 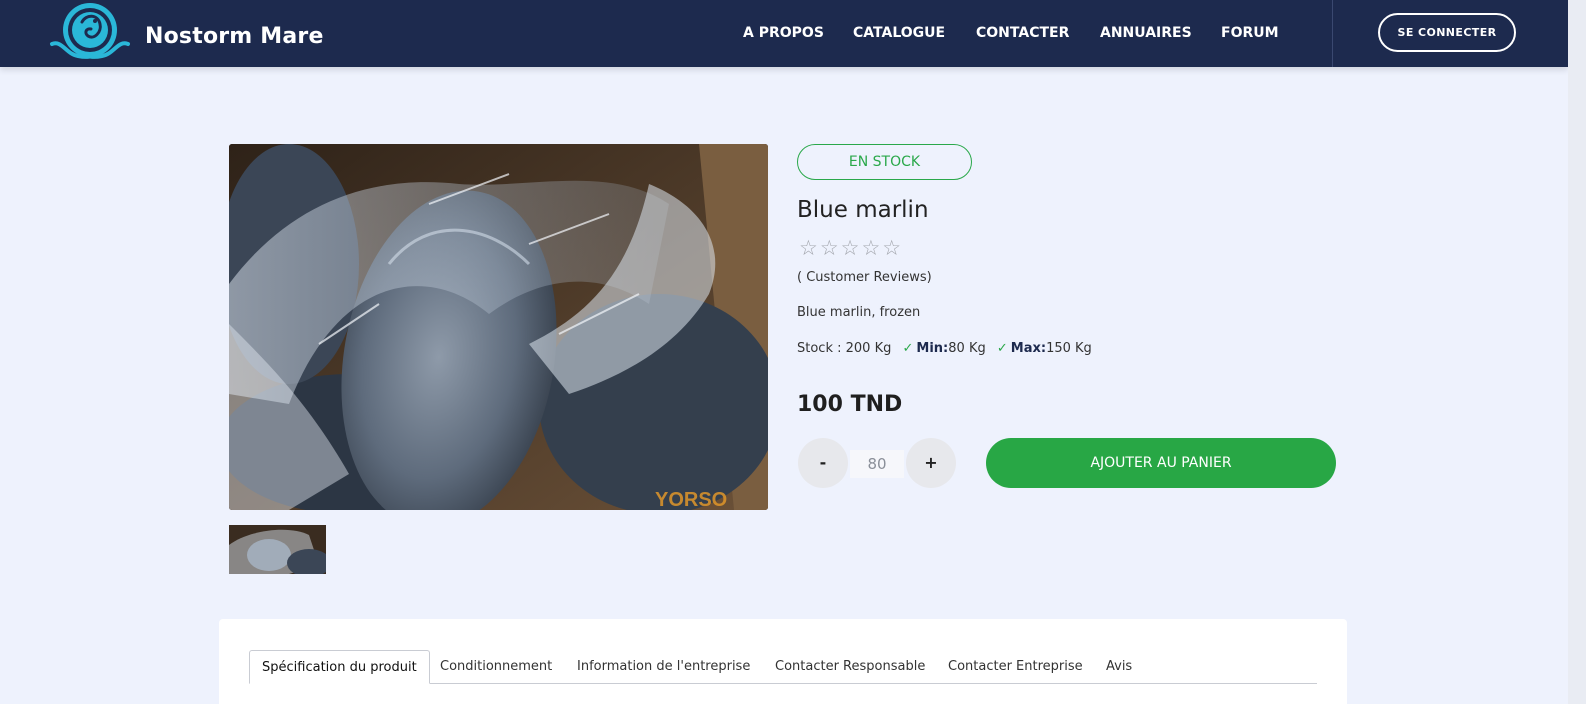 What do you see at coordinates (1146, 33) in the screenshot?
I see `nav-item-annuaires: ANNUAIRES` at bounding box center [1146, 33].